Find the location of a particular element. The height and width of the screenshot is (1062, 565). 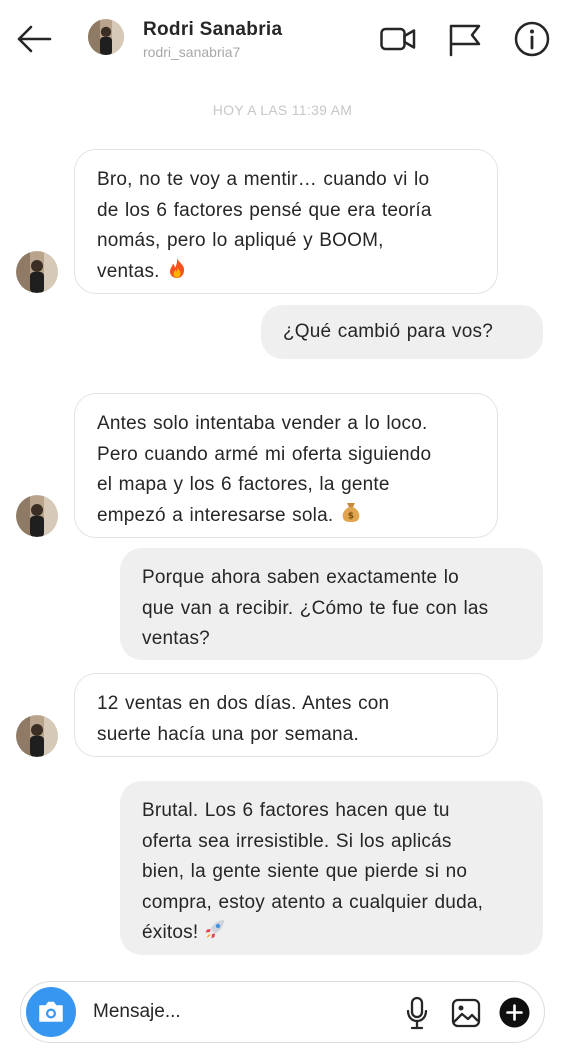

message-line: Porque ahora saben exactamente lo is located at coordinates (300, 577).